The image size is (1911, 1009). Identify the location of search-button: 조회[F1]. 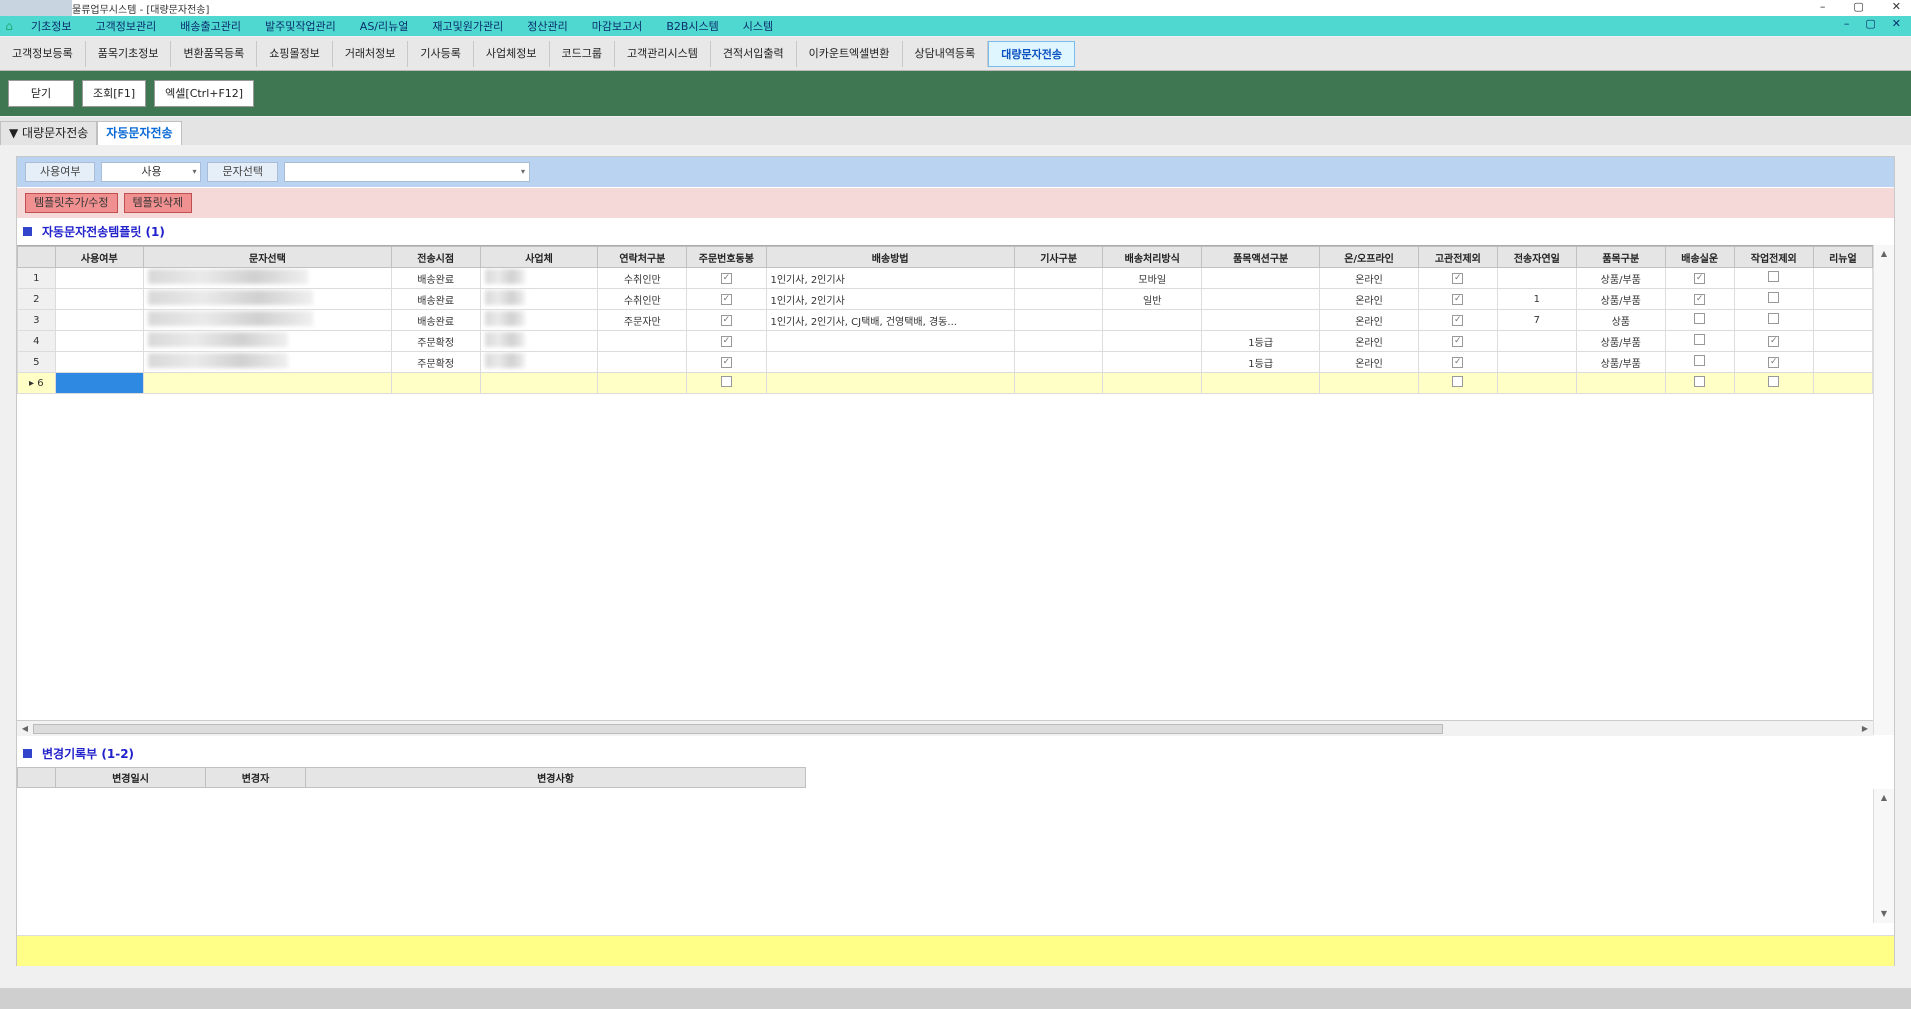
(114, 93).